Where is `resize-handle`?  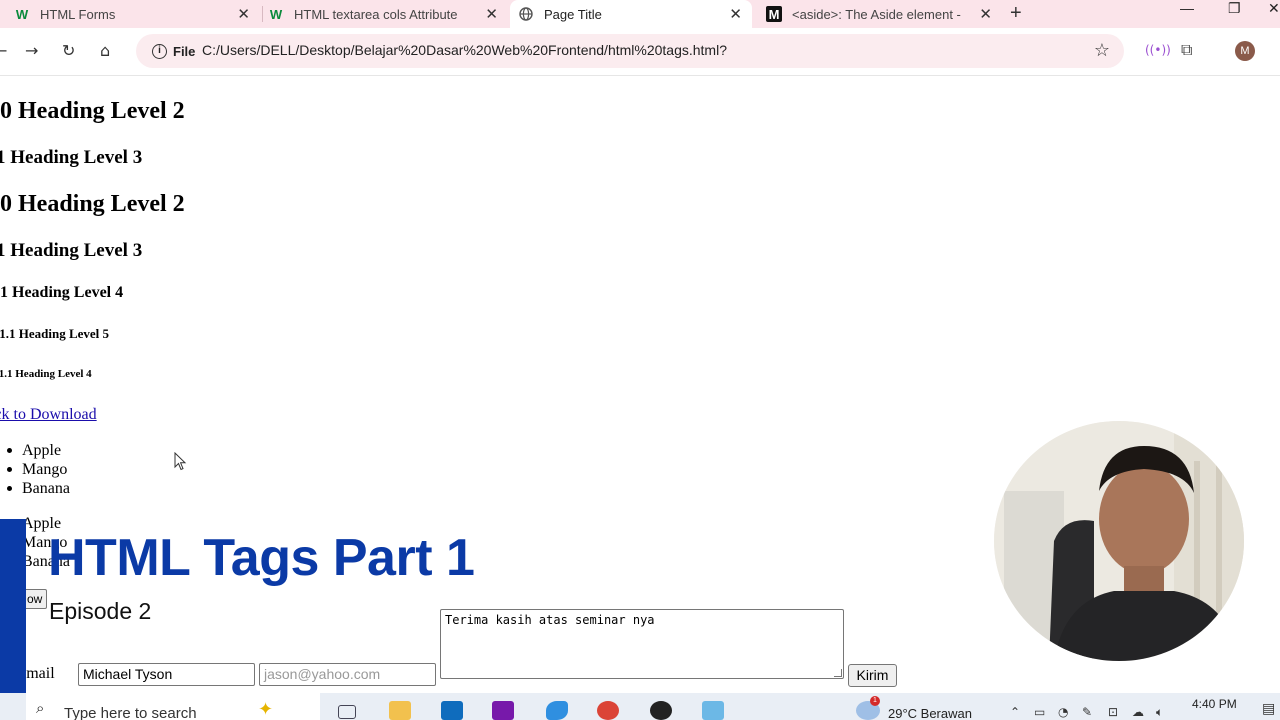
resize-handle is located at coordinates (838, 673).